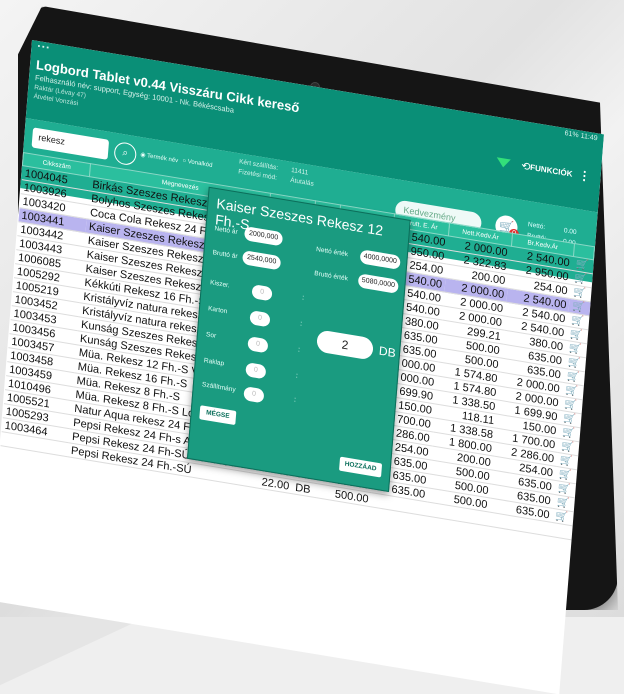 This screenshot has height=694, width=624. What do you see at coordinates (302, 178) in the screenshot?
I see `meta-values: 11411 Átutalás` at bounding box center [302, 178].